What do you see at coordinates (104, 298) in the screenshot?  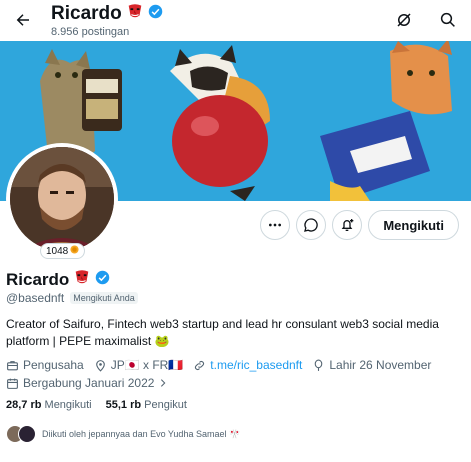 I see `follows-you-badge: Mengikuti Anda` at bounding box center [104, 298].